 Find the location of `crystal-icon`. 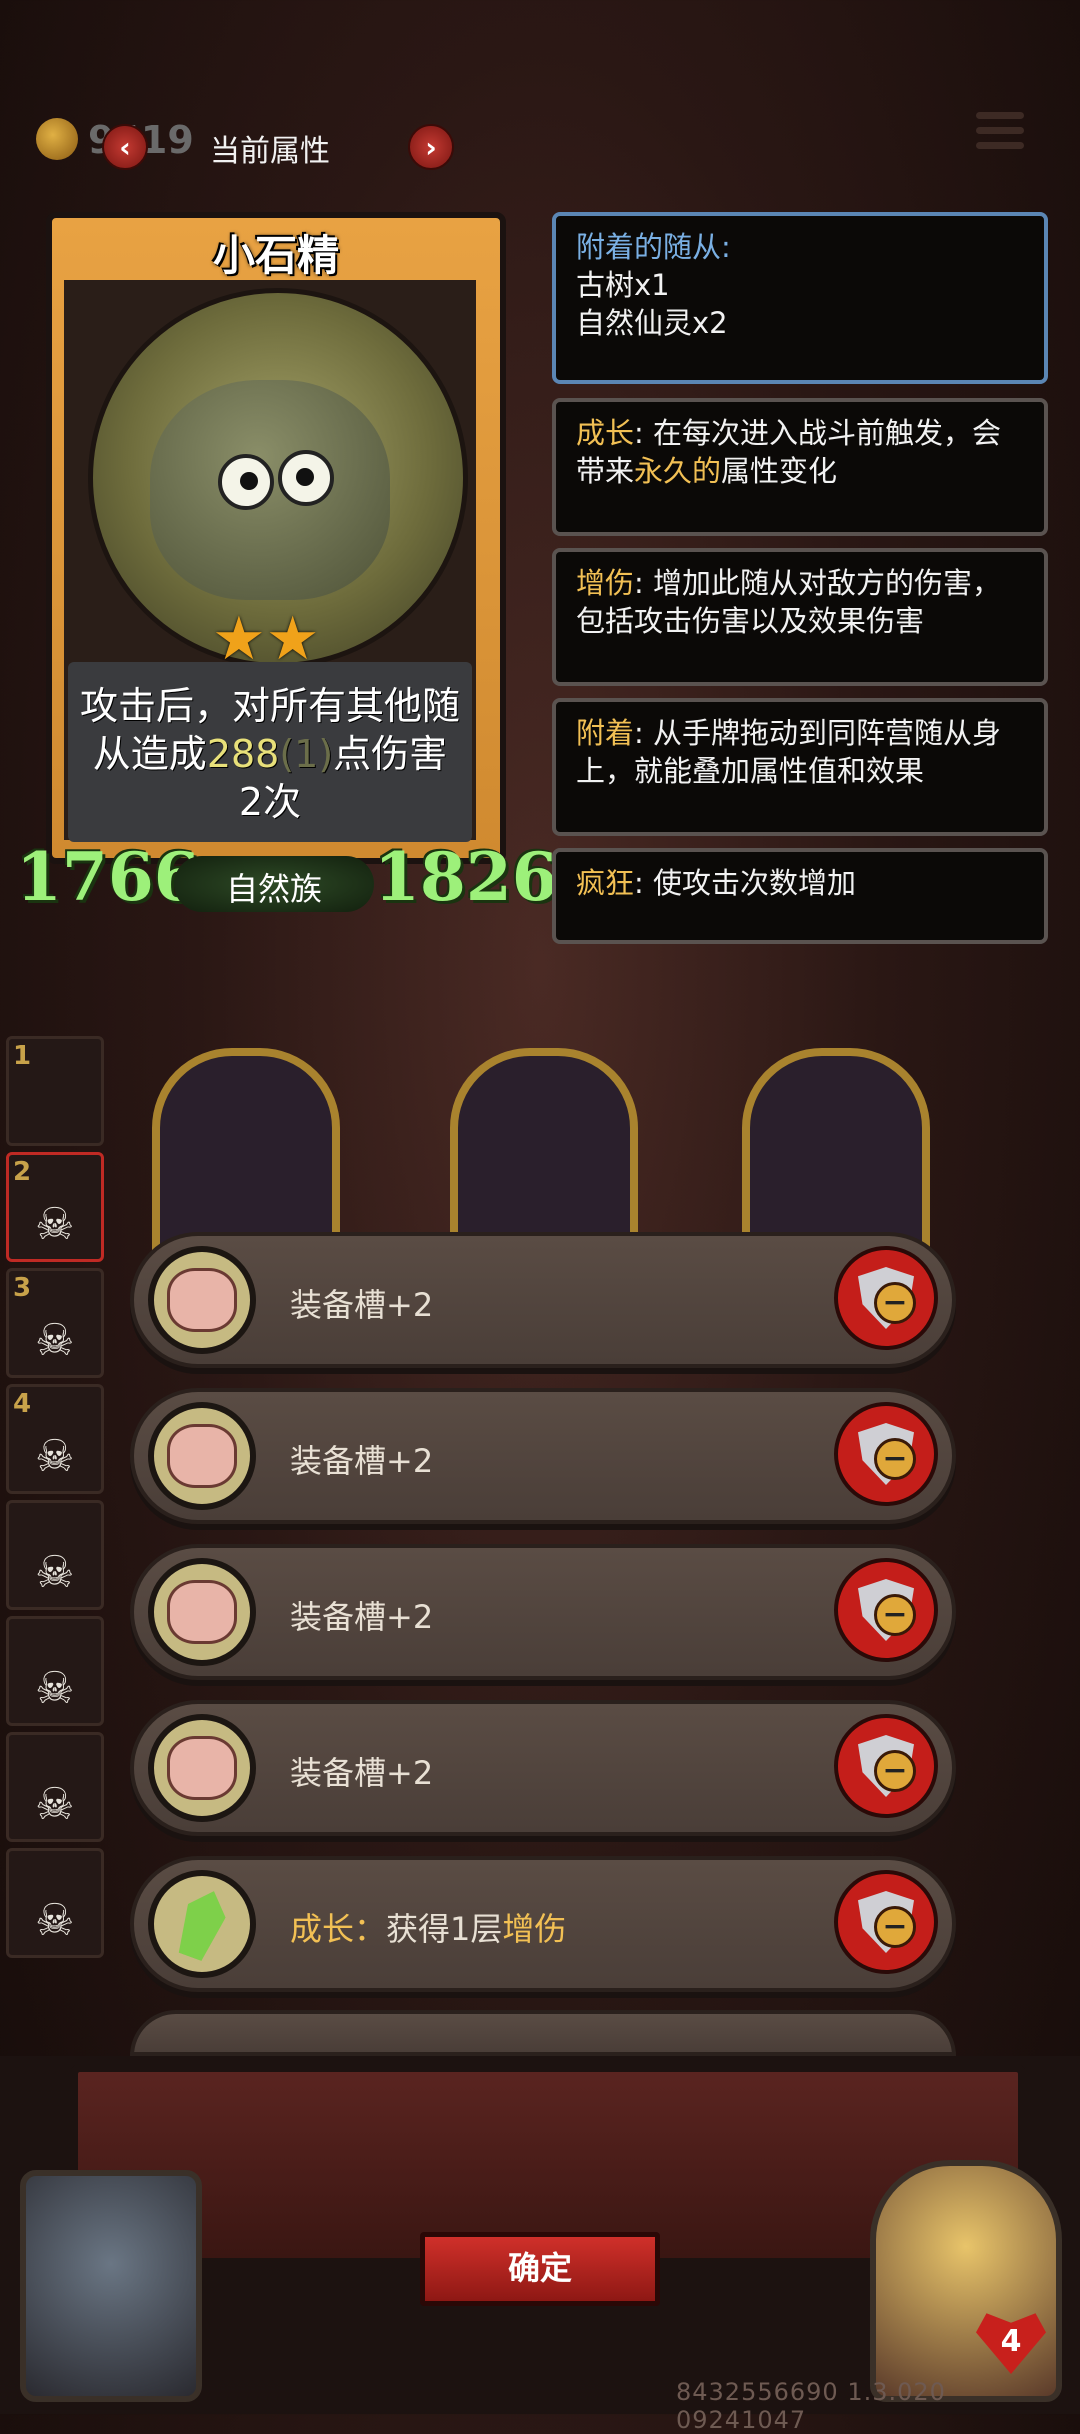

crystal-icon is located at coordinates (202, 1924).